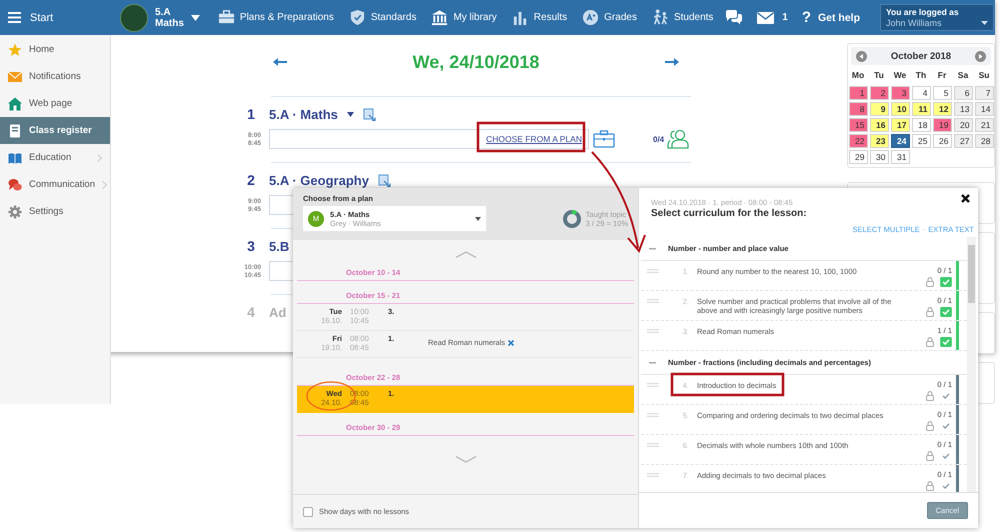 This screenshot has height=532, width=1000. I want to click on right-arrow-icon, so click(671, 62).